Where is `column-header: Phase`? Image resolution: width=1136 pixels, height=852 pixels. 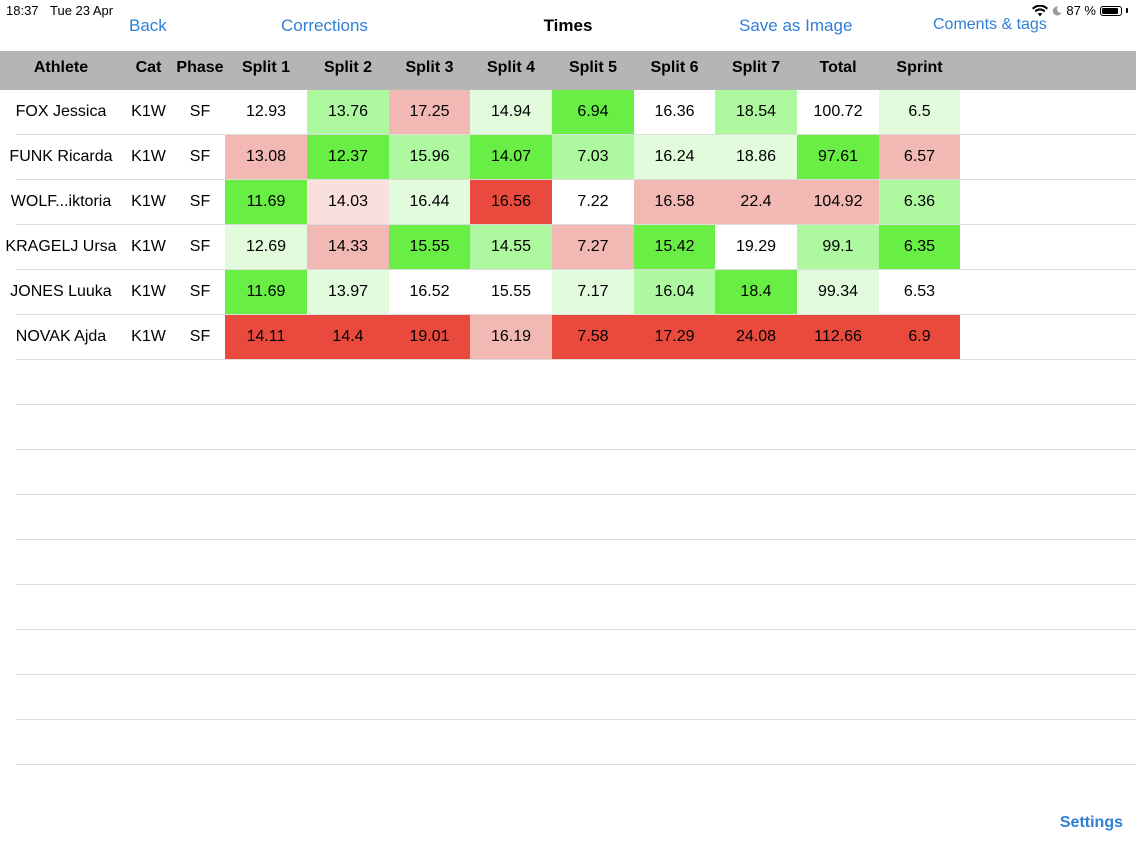 column-header: Phase is located at coordinates (200, 67).